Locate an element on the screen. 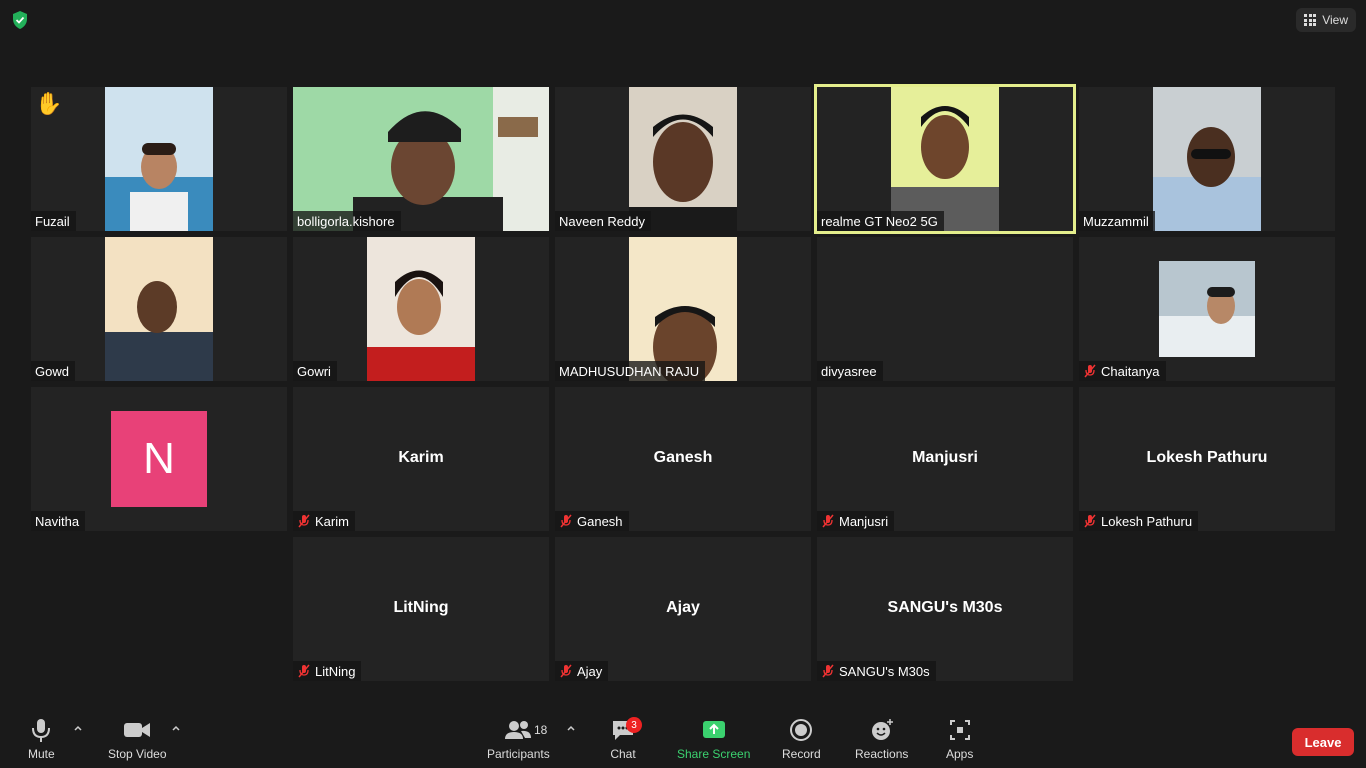 The image size is (1366, 768). display-name: Manjusri is located at coordinates (945, 457).